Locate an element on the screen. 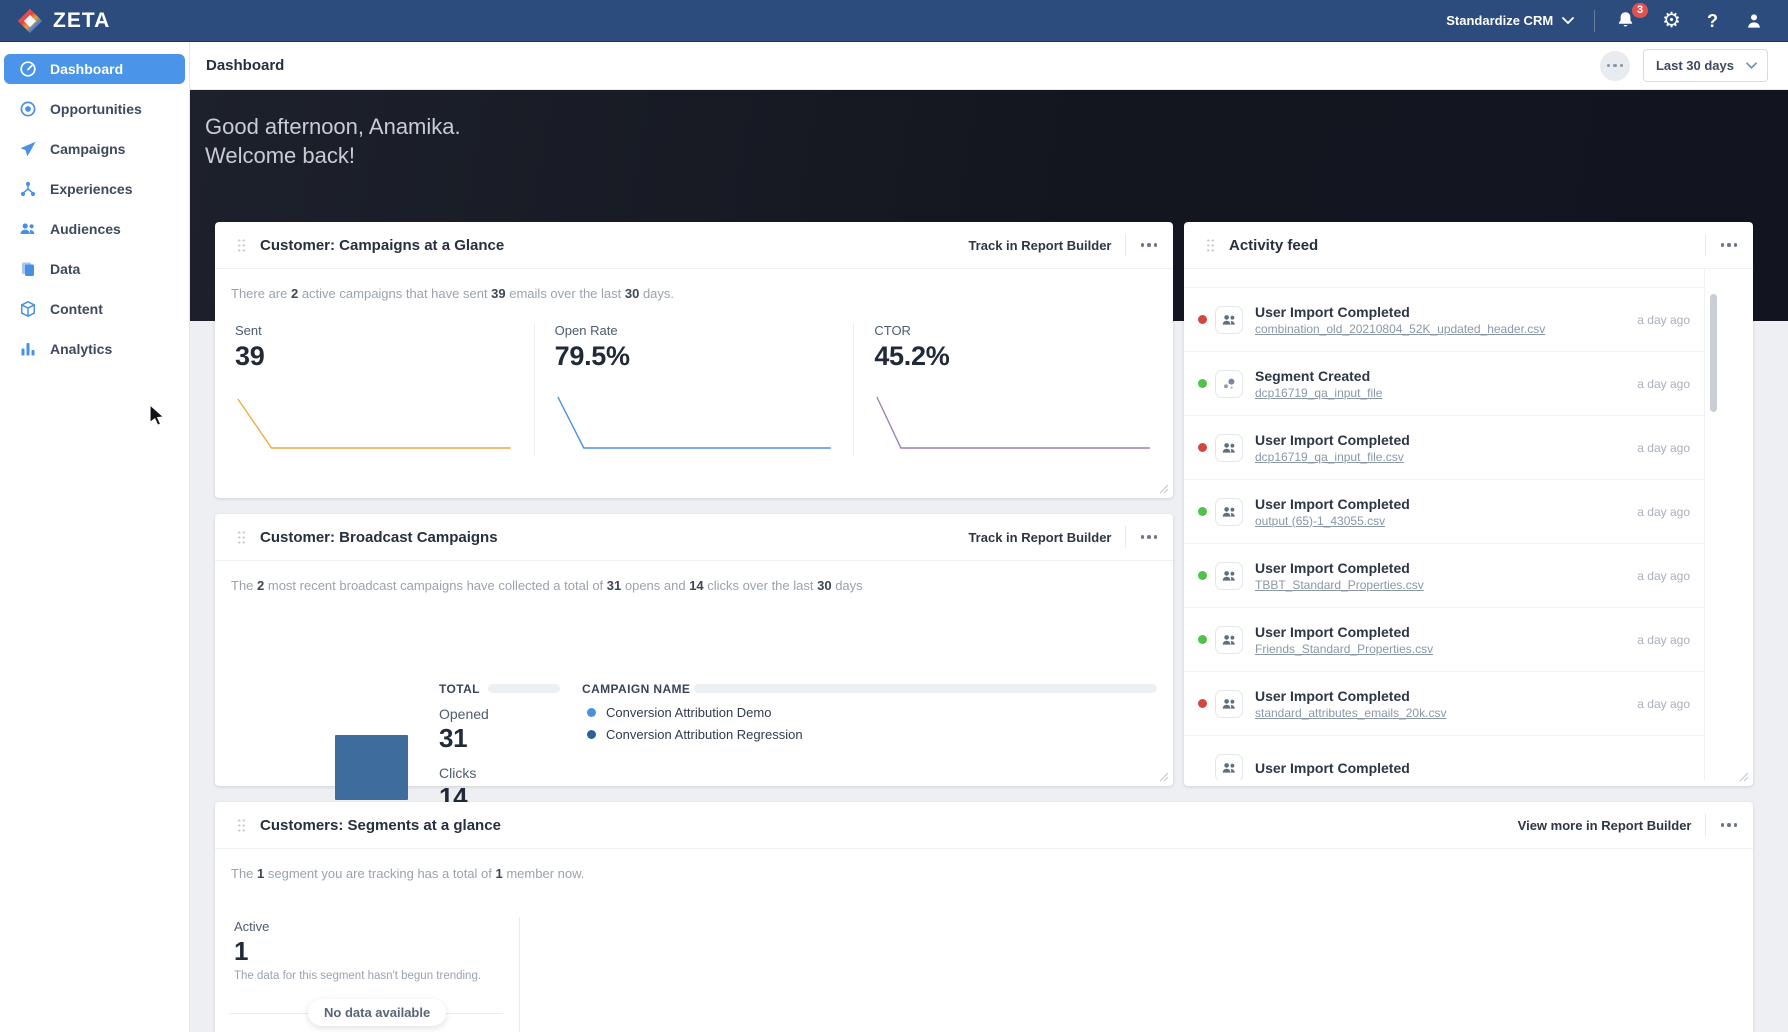  gear-icon: ⚙ is located at coordinates (1671, 20).